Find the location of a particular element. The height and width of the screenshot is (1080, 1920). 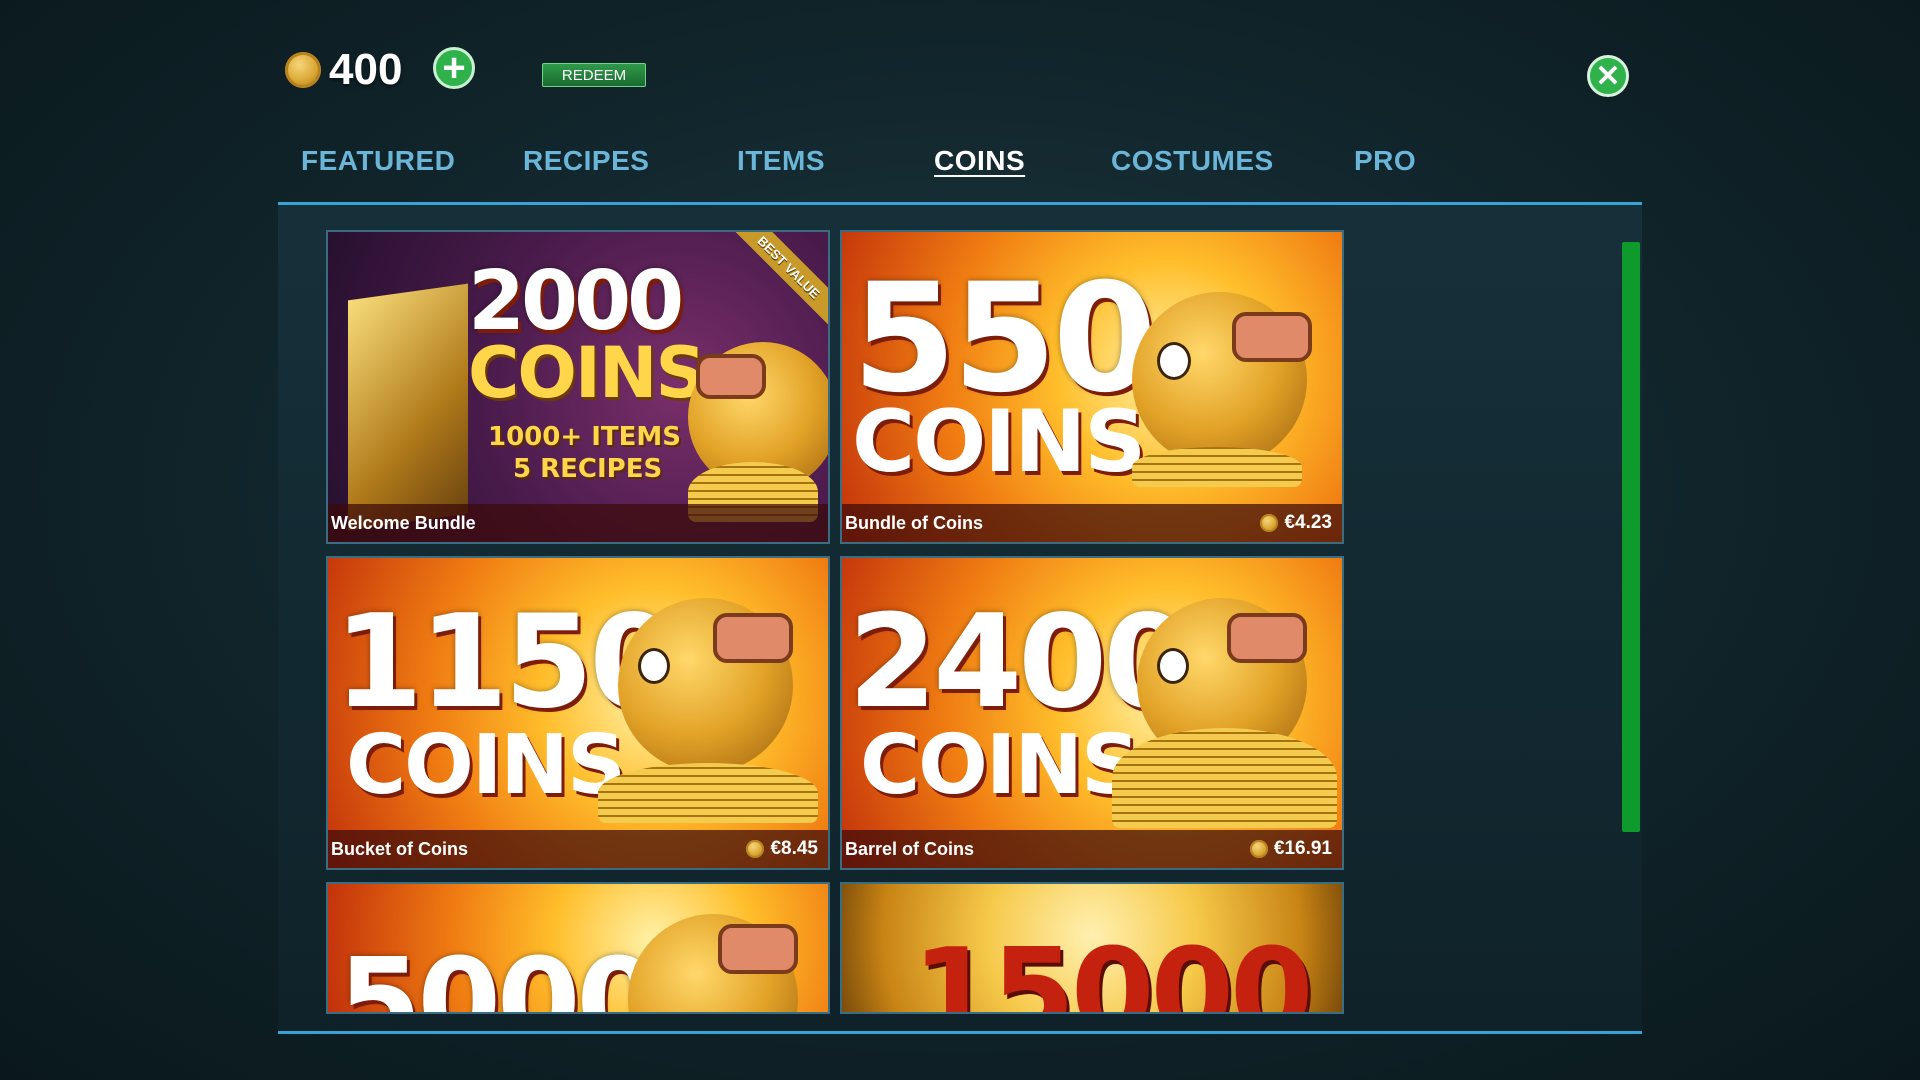

tab-items: ITEMS is located at coordinates (781, 161).